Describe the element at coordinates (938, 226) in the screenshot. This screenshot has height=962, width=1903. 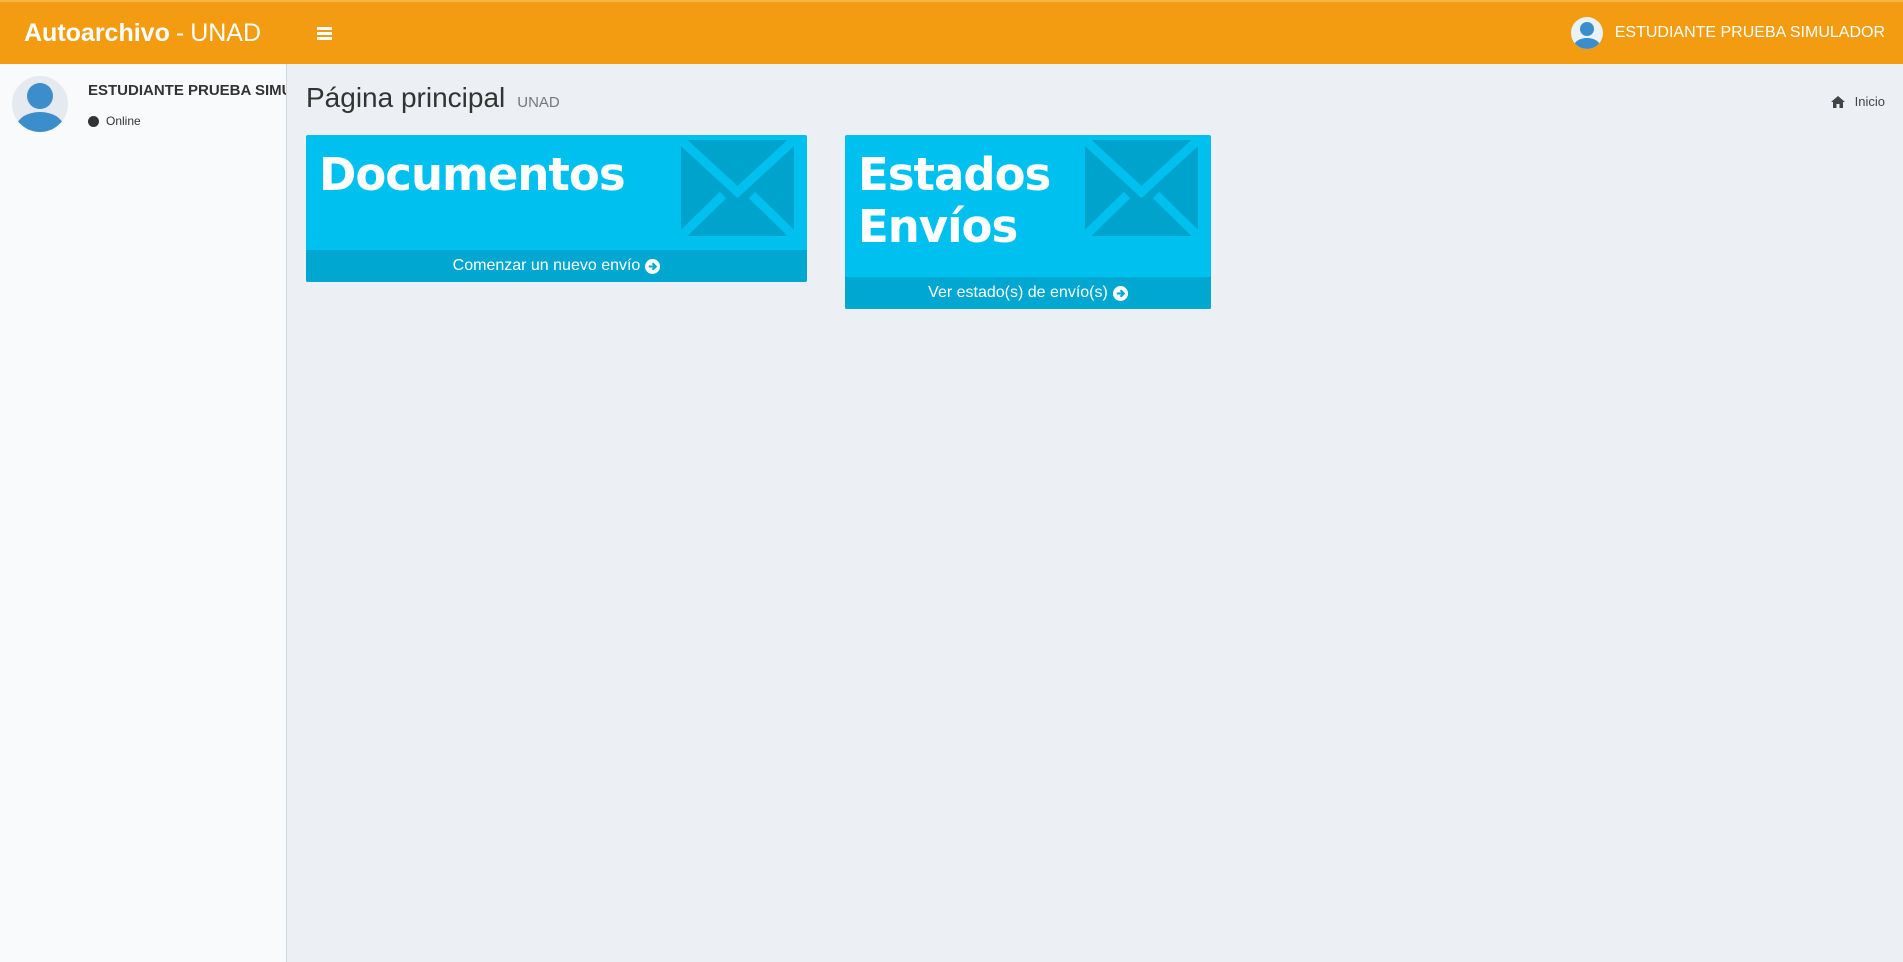
I see `box-title-line2: Envíos` at that location.